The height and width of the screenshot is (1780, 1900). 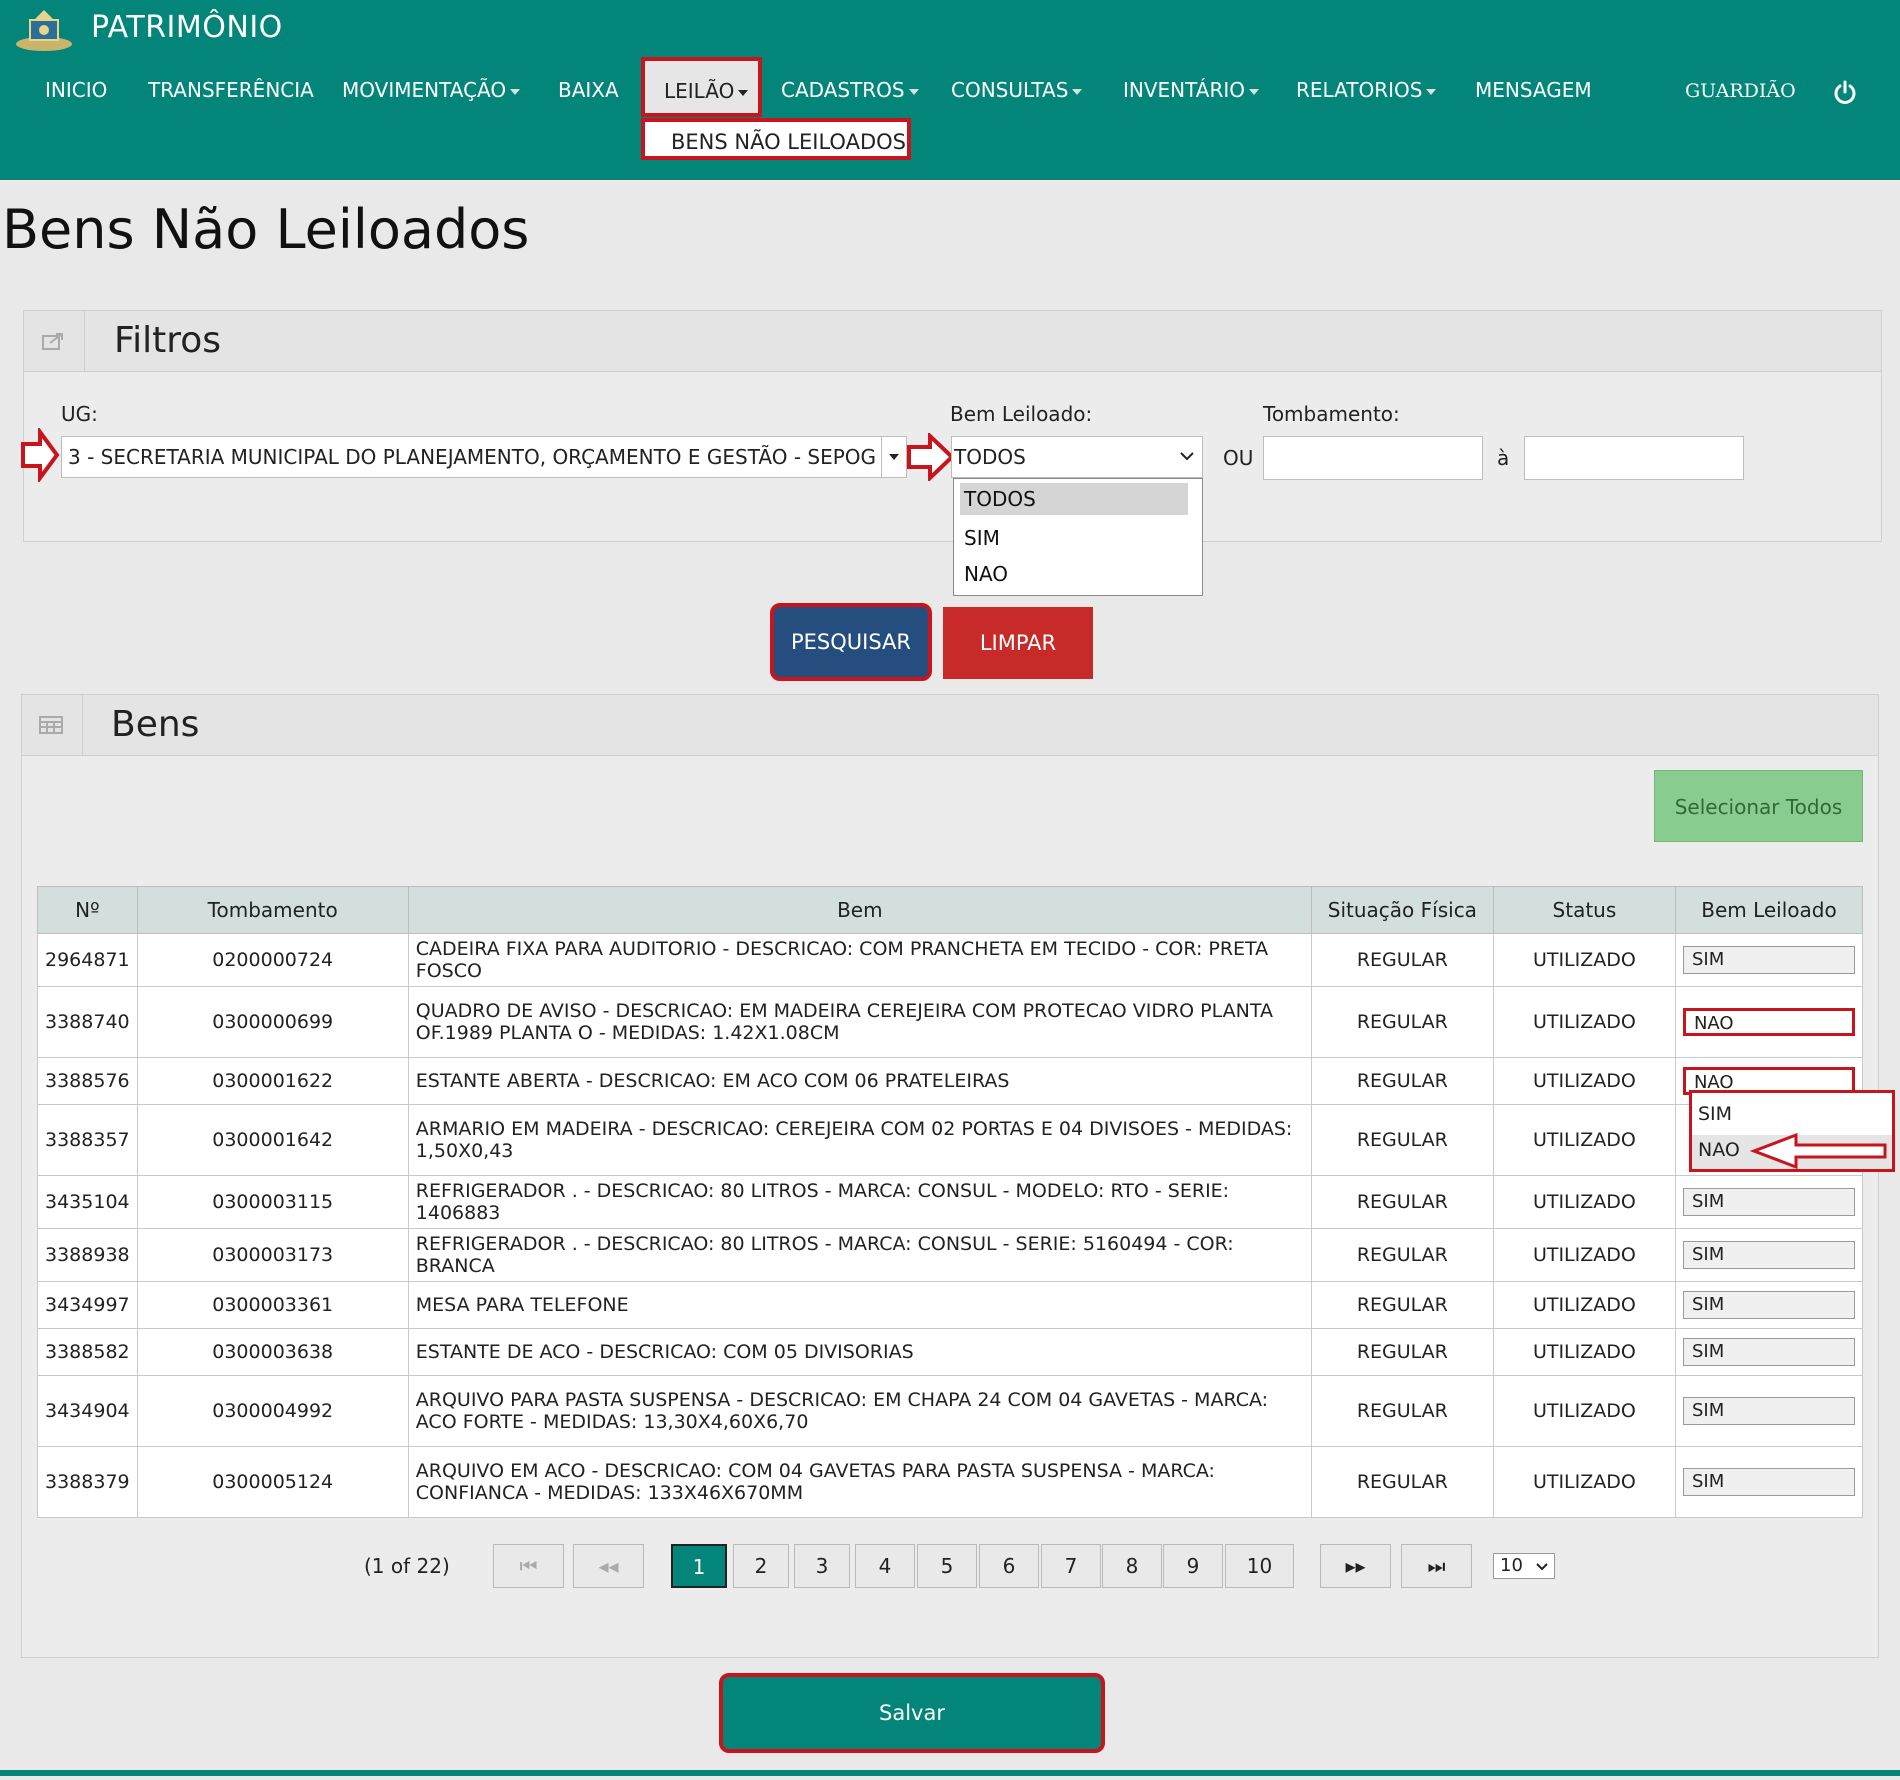 What do you see at coordinates (990, 457) in the screenshot?
I see `bem-leiloado-select-value: TODOS` at bounding box center [990, 457].